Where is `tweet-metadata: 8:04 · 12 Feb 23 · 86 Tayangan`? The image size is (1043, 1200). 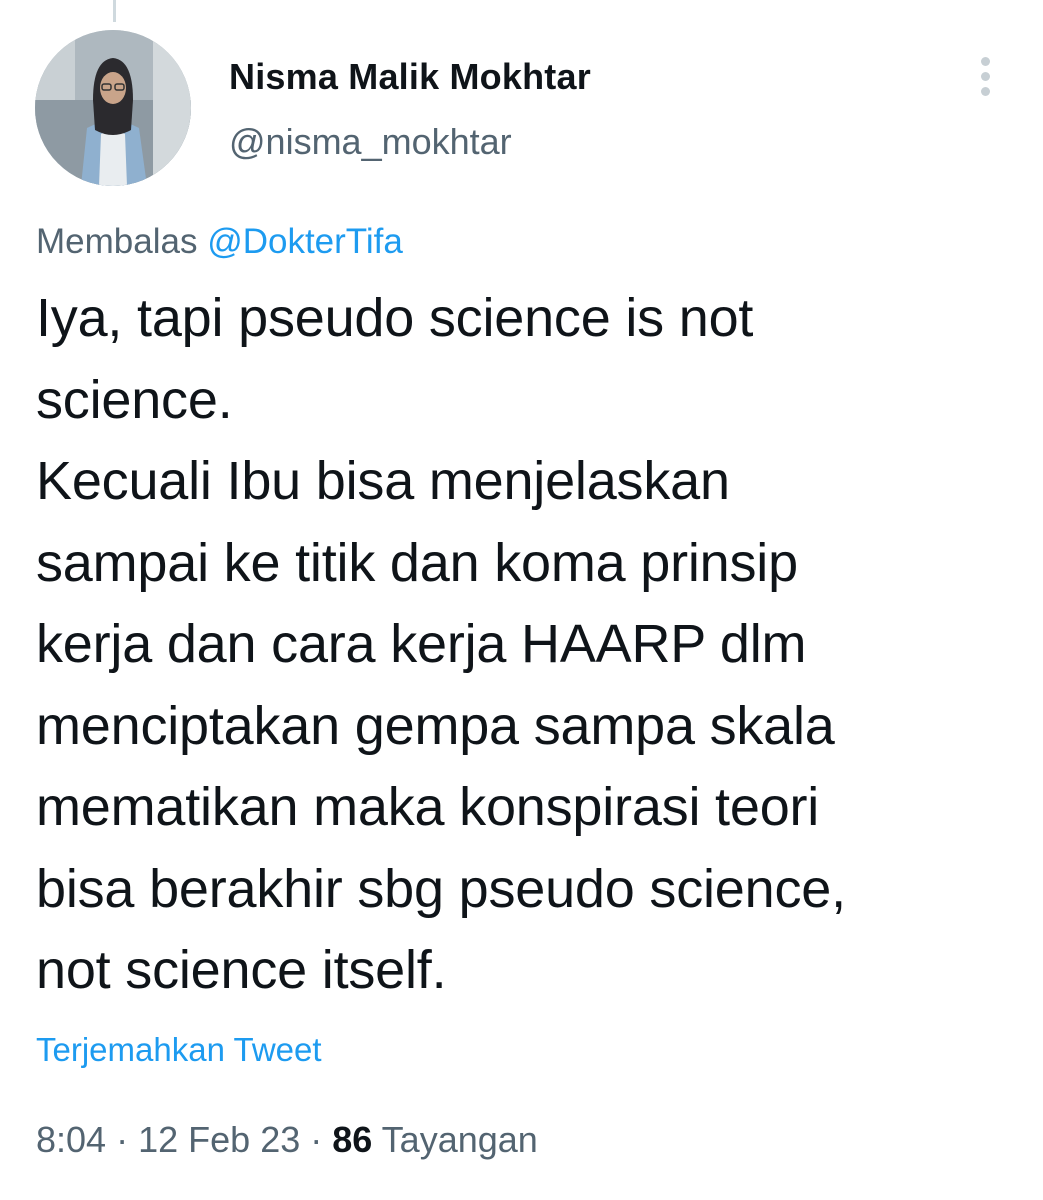 tweet-metadata: 8:04 · 12 Feb 23 · 86 Tayangan is located at coordinates (287, 1140).